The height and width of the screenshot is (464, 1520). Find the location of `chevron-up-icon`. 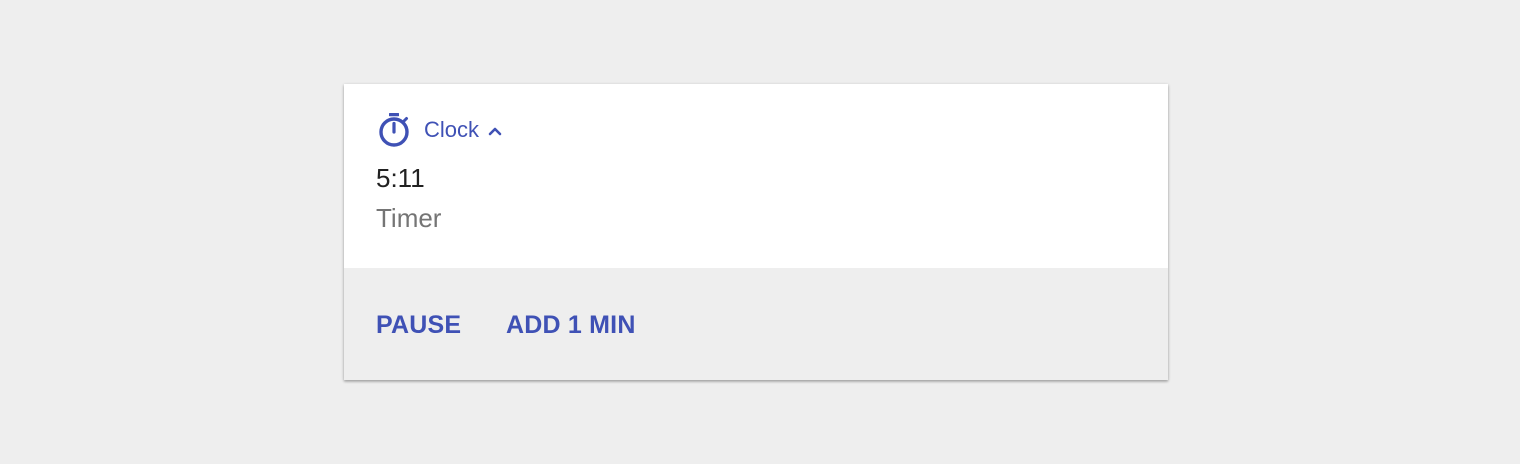

chevron-up-icon is located at coordinates (495, 131).